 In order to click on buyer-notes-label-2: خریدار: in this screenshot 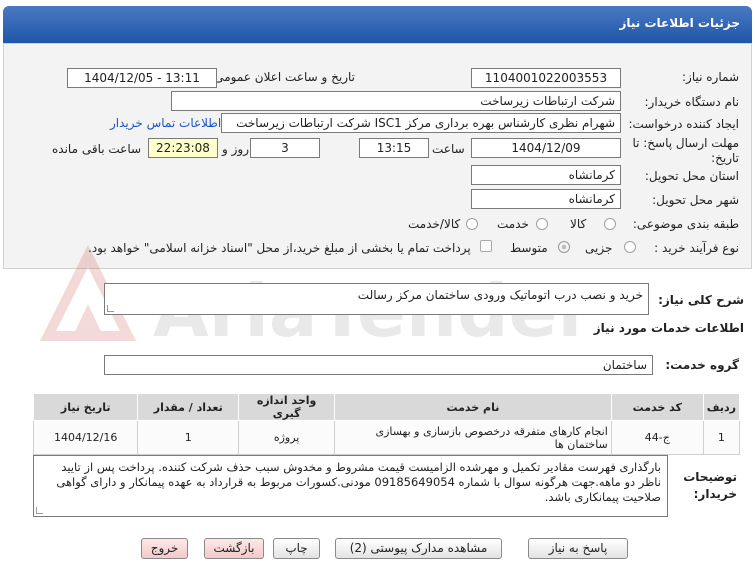, I will do `click(715, 494)`.